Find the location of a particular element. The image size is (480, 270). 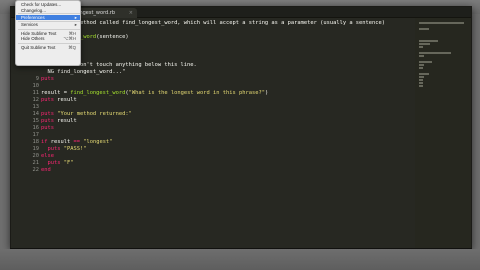

line-number: 13 is located at coordinates (36, 107).